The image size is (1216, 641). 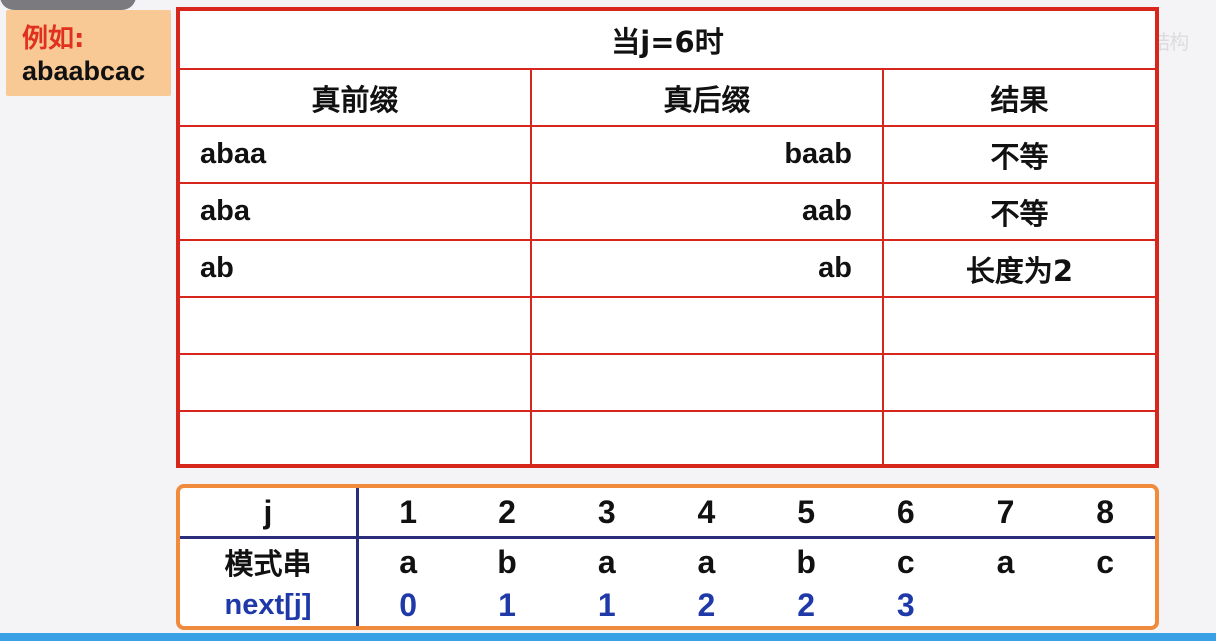 I want to click on j-value: 2, so click(x=507, y=513).